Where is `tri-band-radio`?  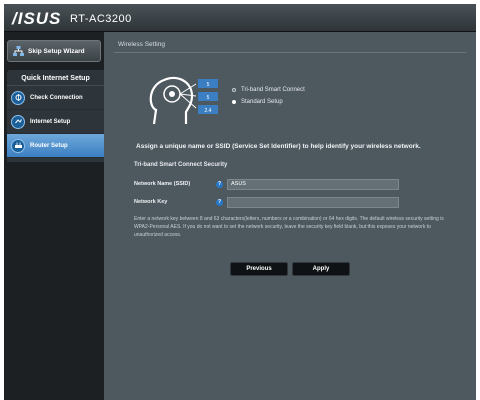
tri-band-radio is located at coordinates (234, 90).